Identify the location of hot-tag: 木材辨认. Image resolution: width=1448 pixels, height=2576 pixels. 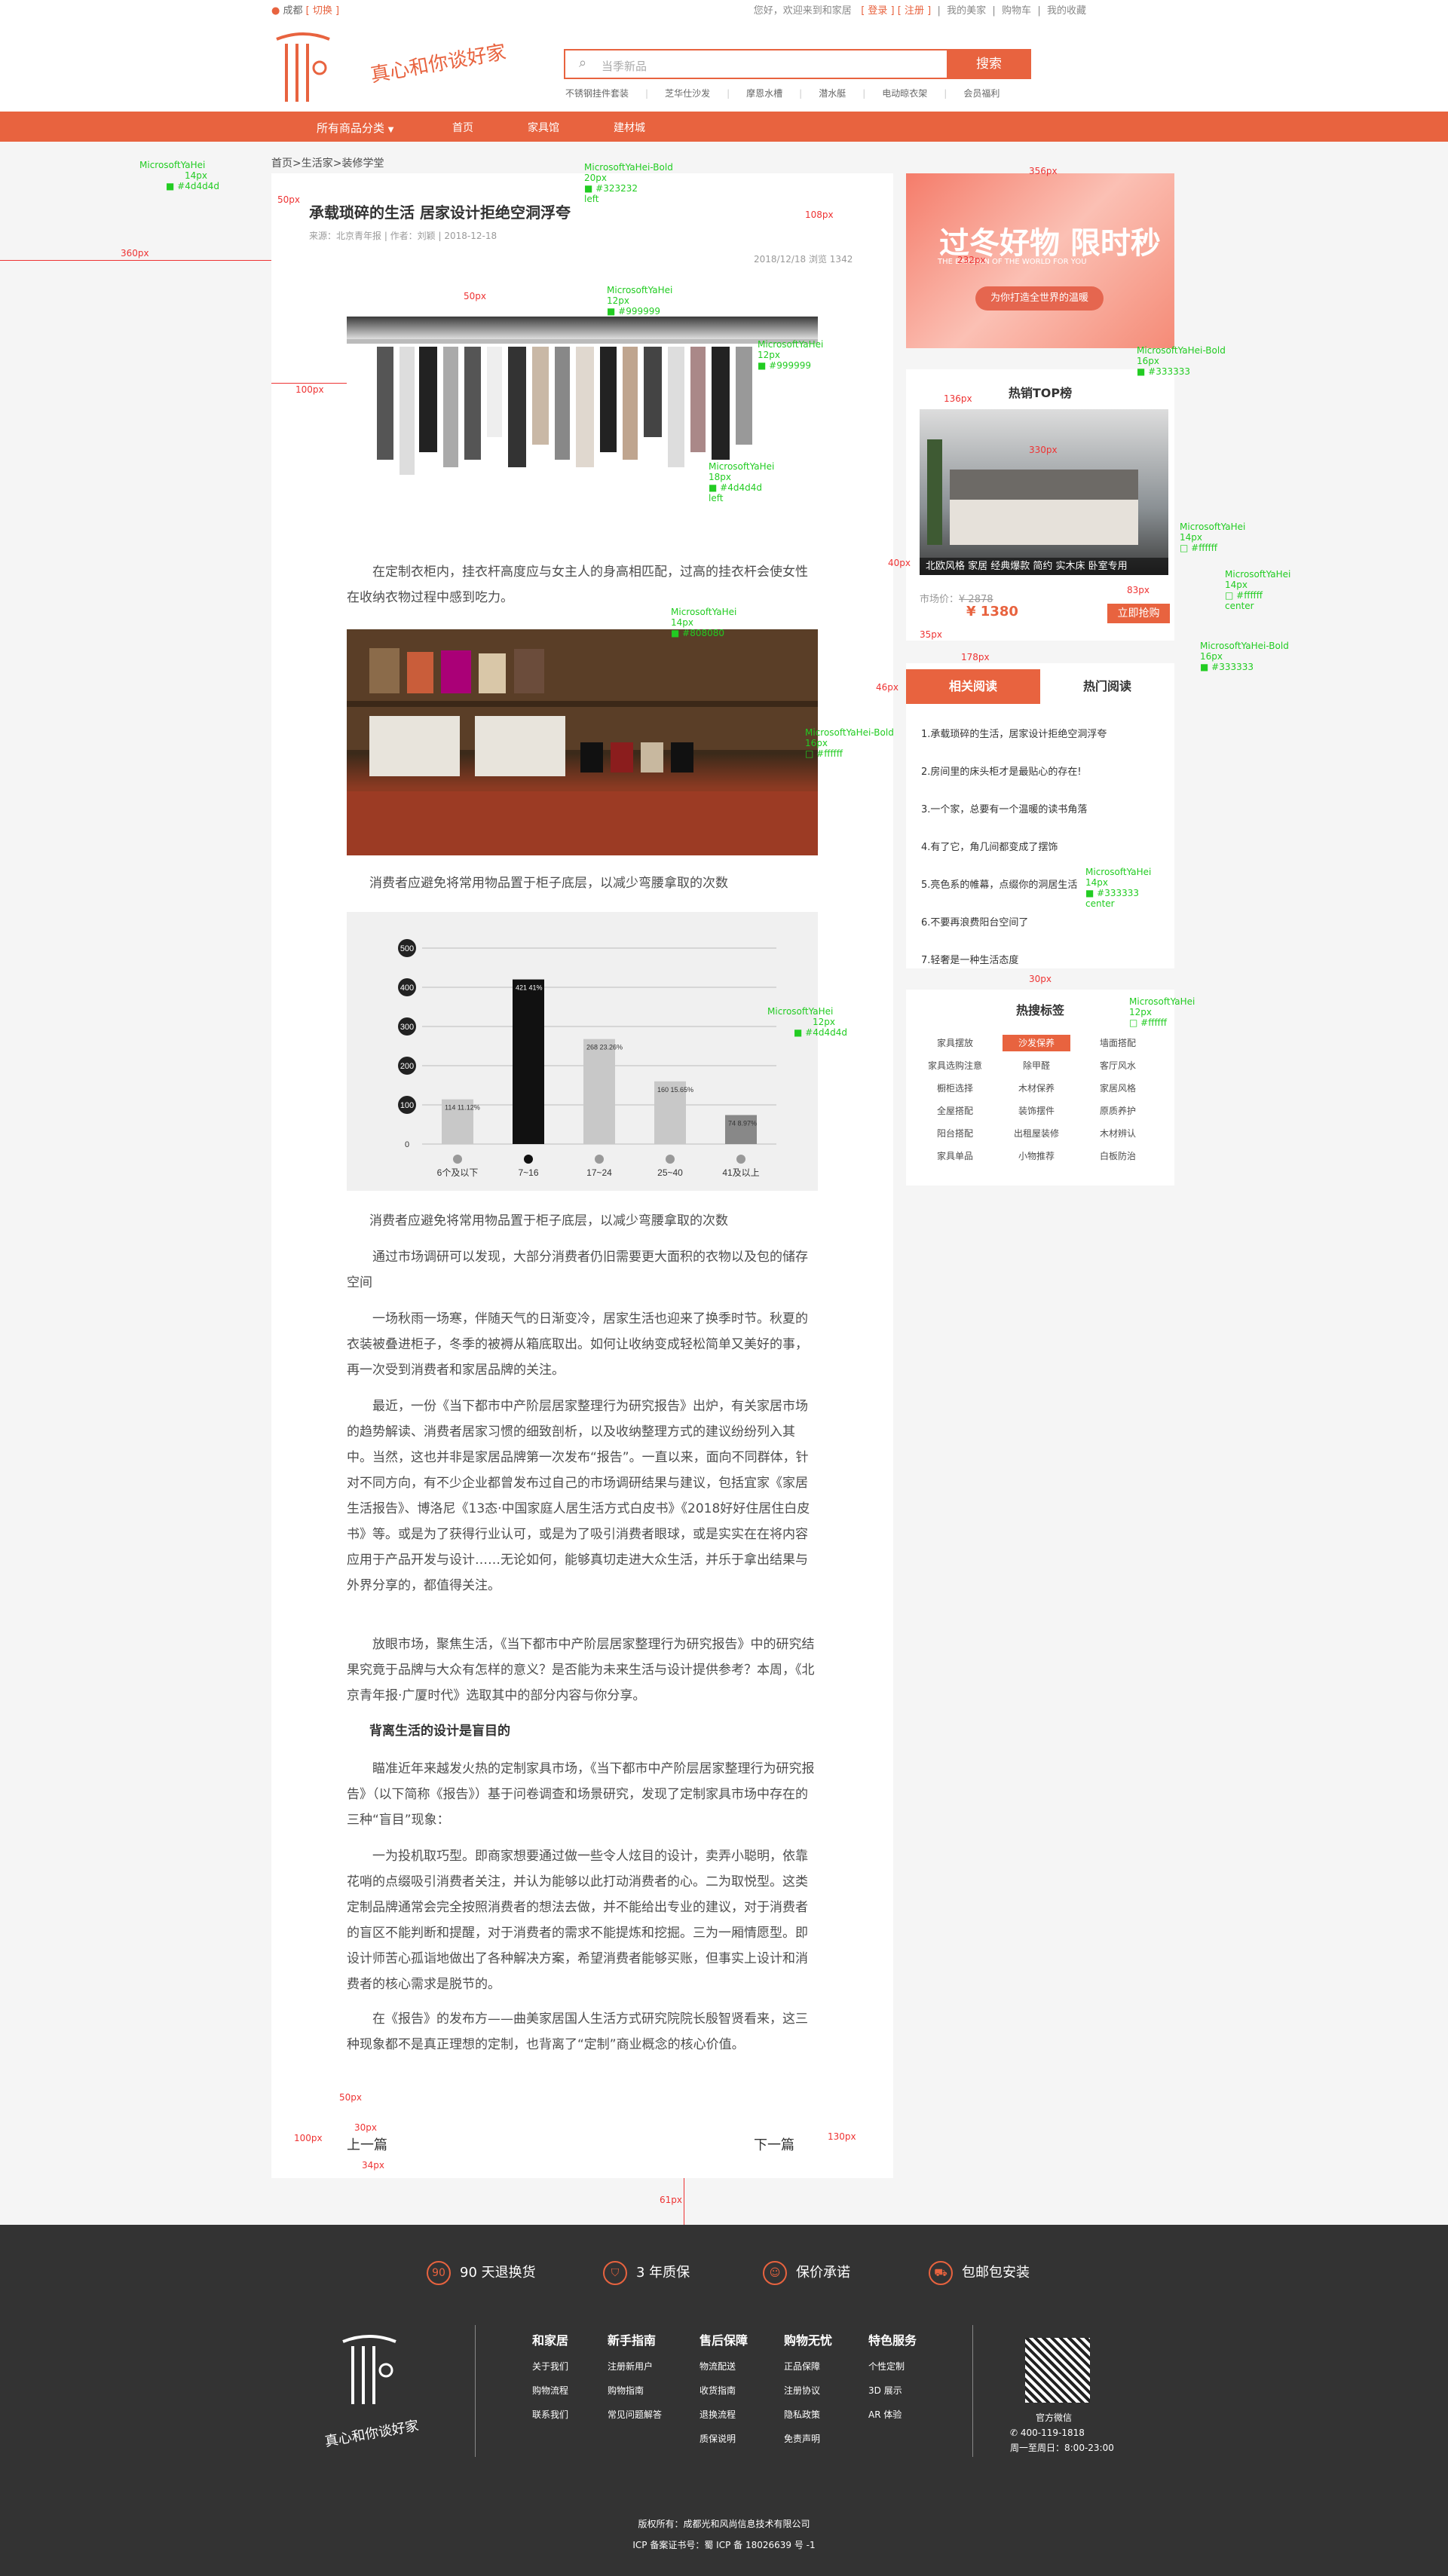
(1118, 1133).